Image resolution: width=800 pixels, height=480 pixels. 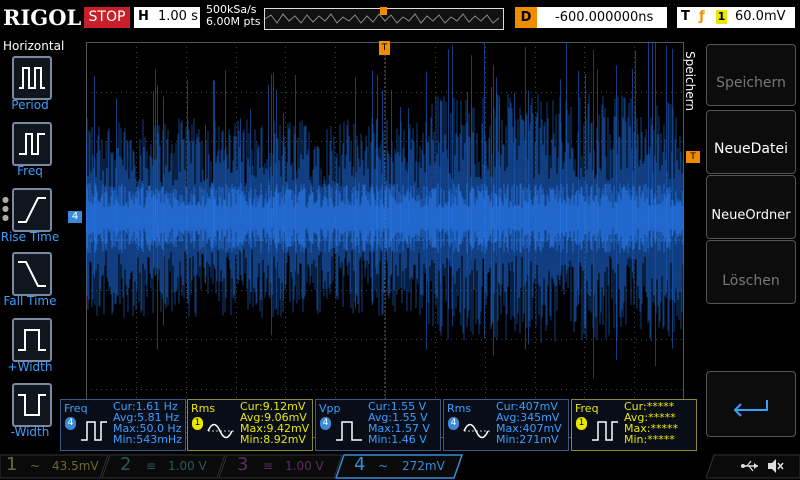 What do you see at coordinates (721, 17) in the screenshot?
I see `trigger-source-channel: 1` at bounding box center [721, 17].